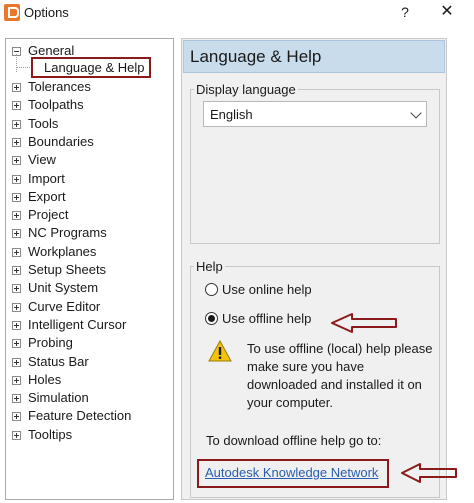  I want to click on tree-item-view: View, so click(86, 160).